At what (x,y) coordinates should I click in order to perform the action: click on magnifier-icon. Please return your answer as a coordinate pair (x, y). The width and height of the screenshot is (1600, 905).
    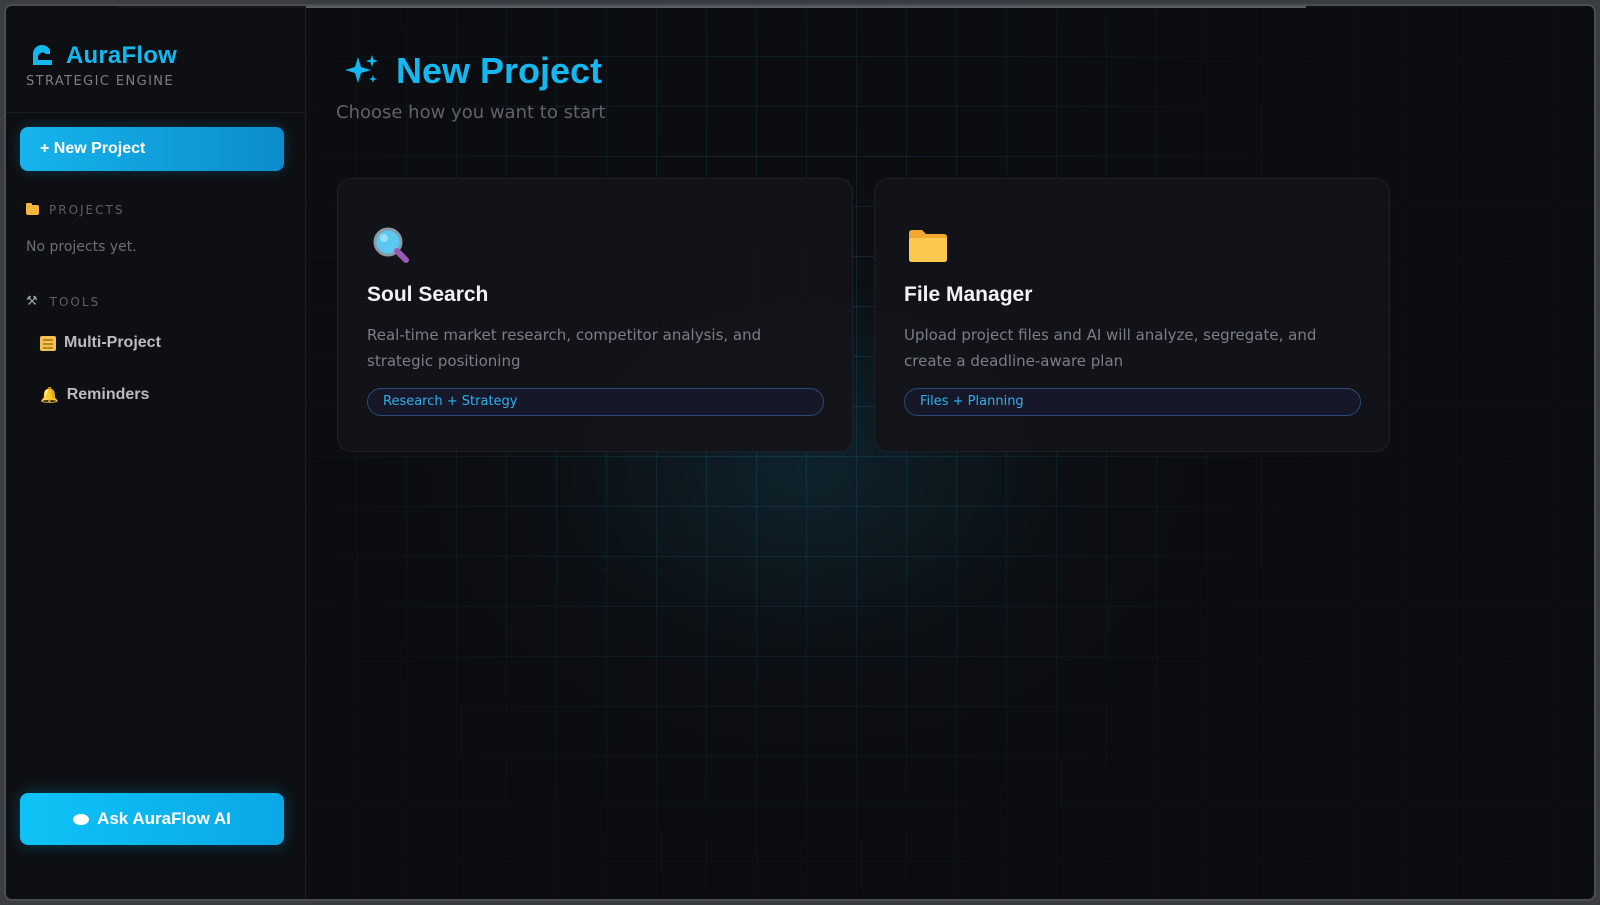
    Looking at the image, I should click on (391, 245).